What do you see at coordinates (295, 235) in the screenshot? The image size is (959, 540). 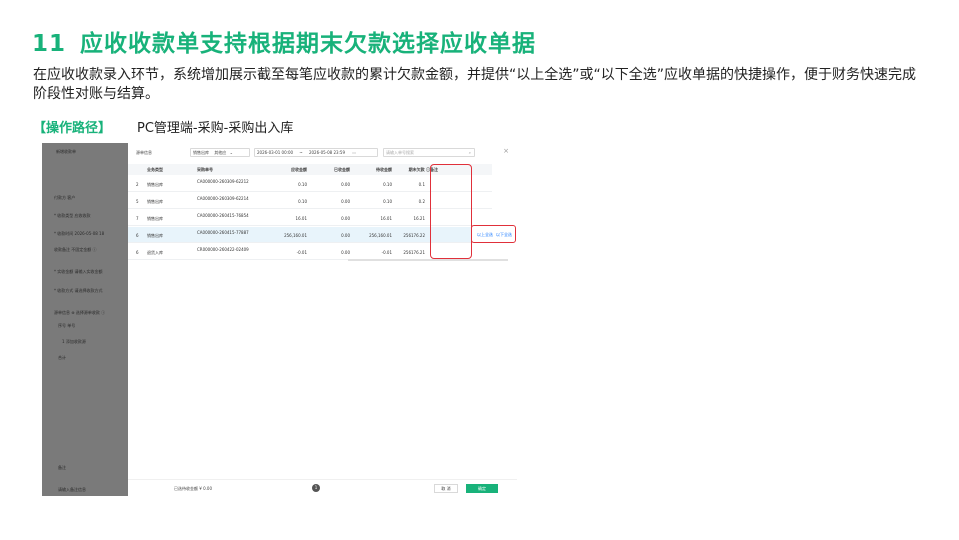 I see `row-receivable: 256,160.01` at bounding box center [295, 235].